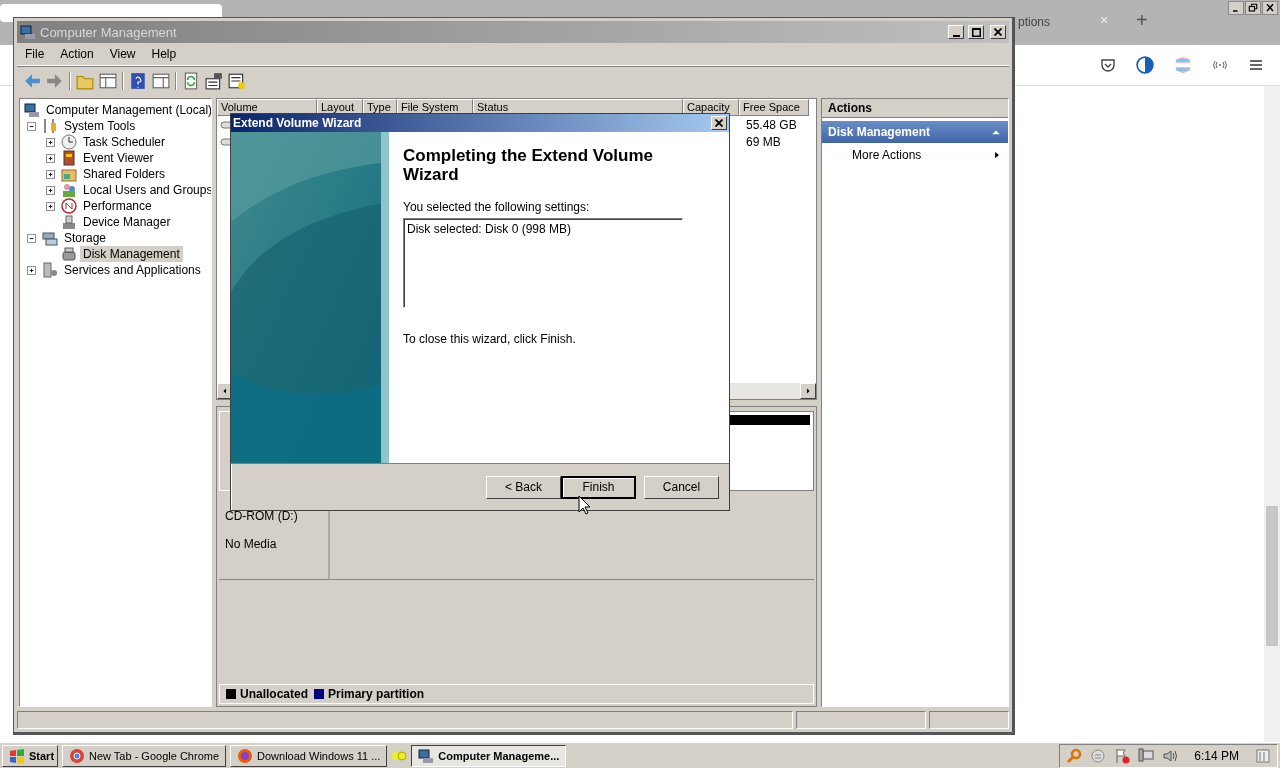  What do you see at coordinates (85, 238) in the screenshot?
I see `tree-item: Storage` at bounding box center [85, 238].